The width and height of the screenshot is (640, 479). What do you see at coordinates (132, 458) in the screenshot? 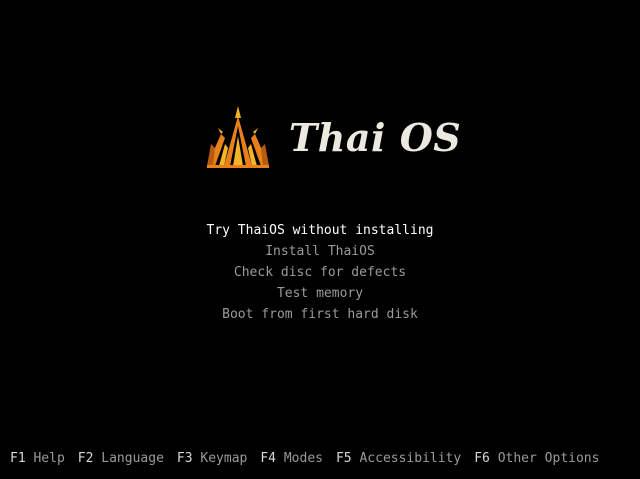
I see `fkey-label: Language` at bounding box center [132, 458].